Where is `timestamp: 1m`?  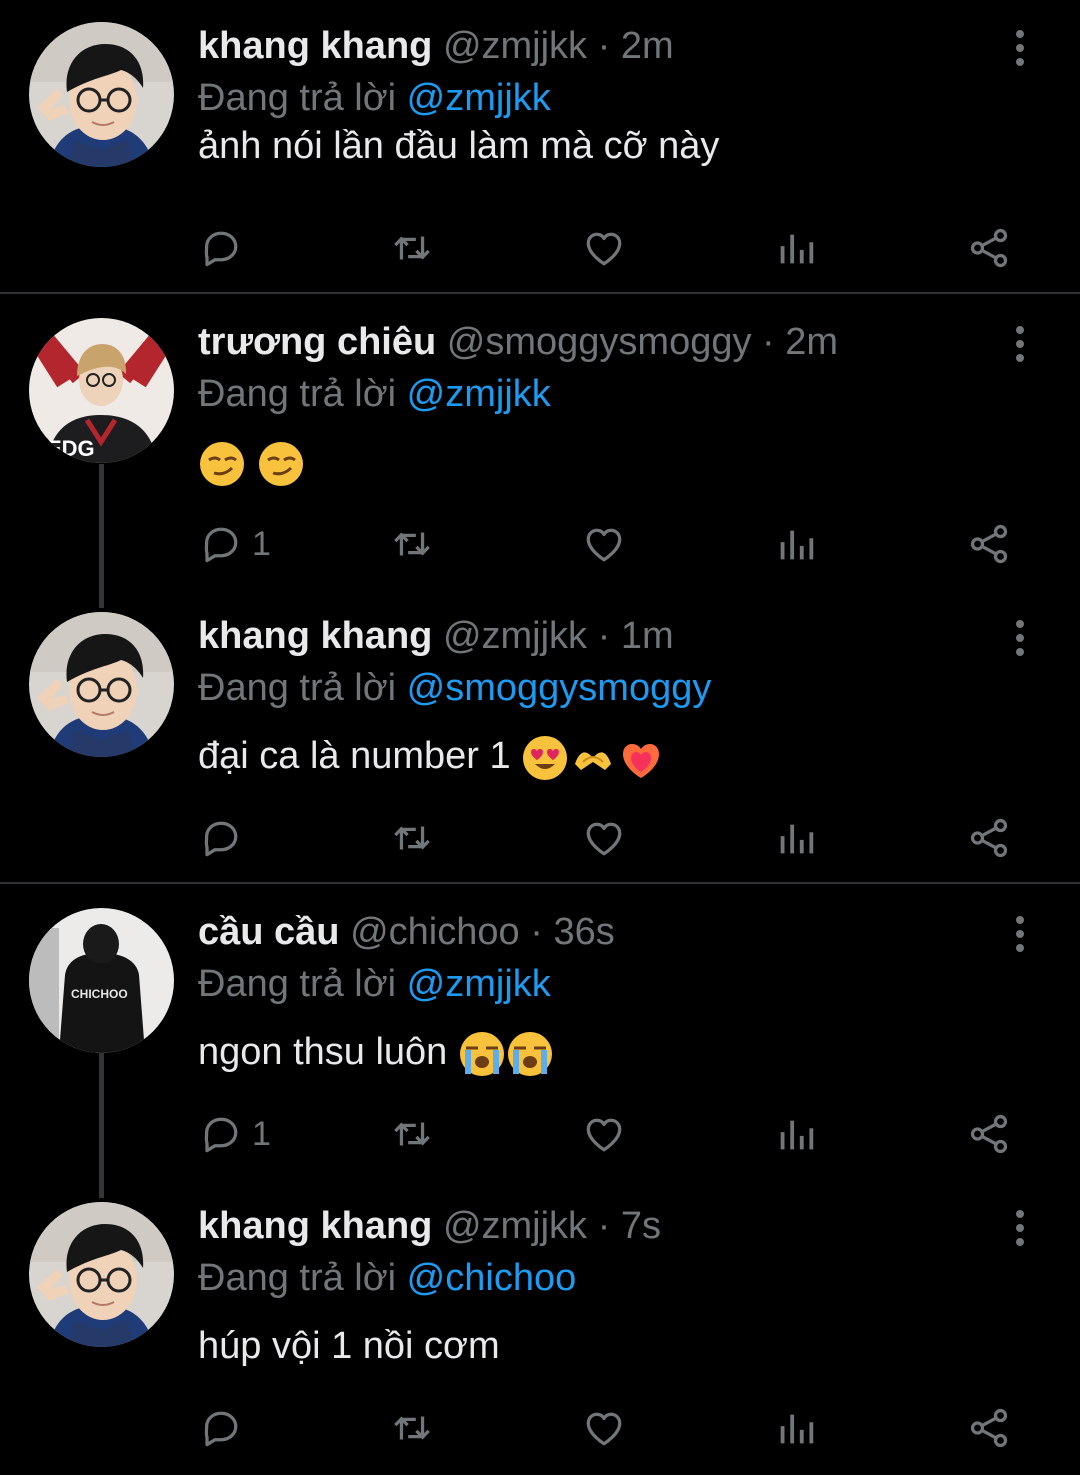 timestamp: 1m is located at coordinates (647, 636).